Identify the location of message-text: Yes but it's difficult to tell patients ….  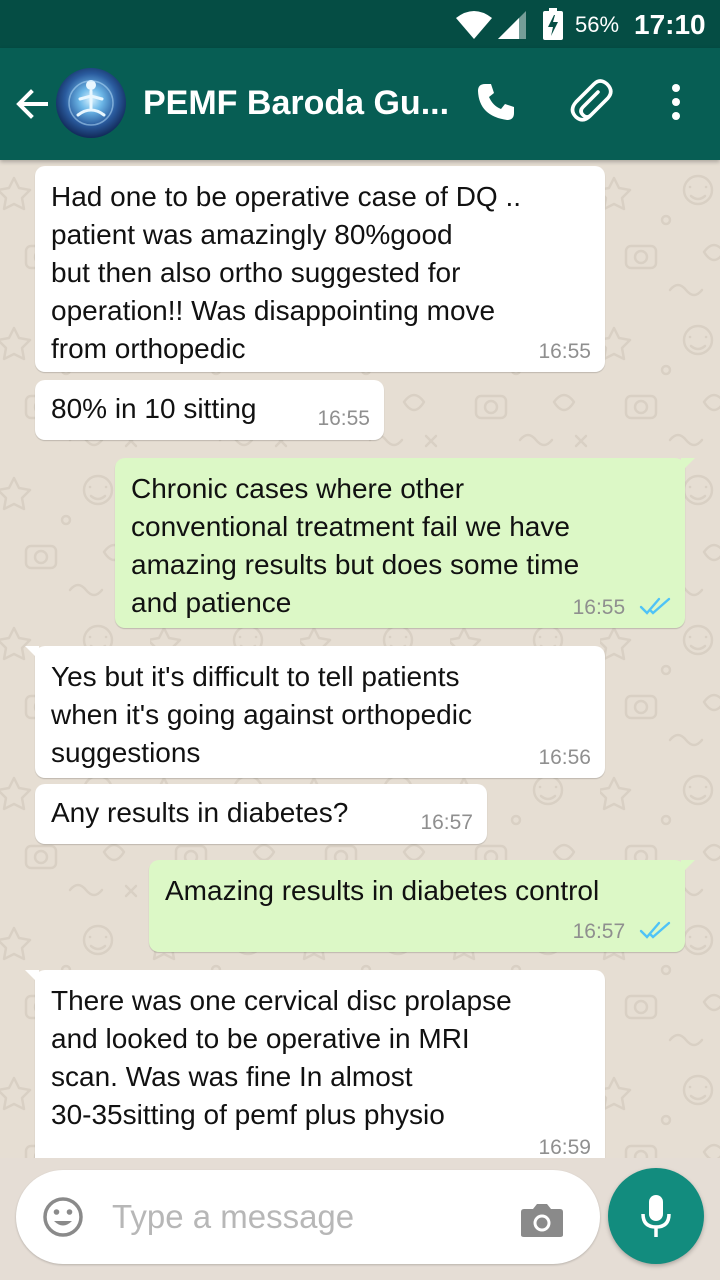
(261, 714).